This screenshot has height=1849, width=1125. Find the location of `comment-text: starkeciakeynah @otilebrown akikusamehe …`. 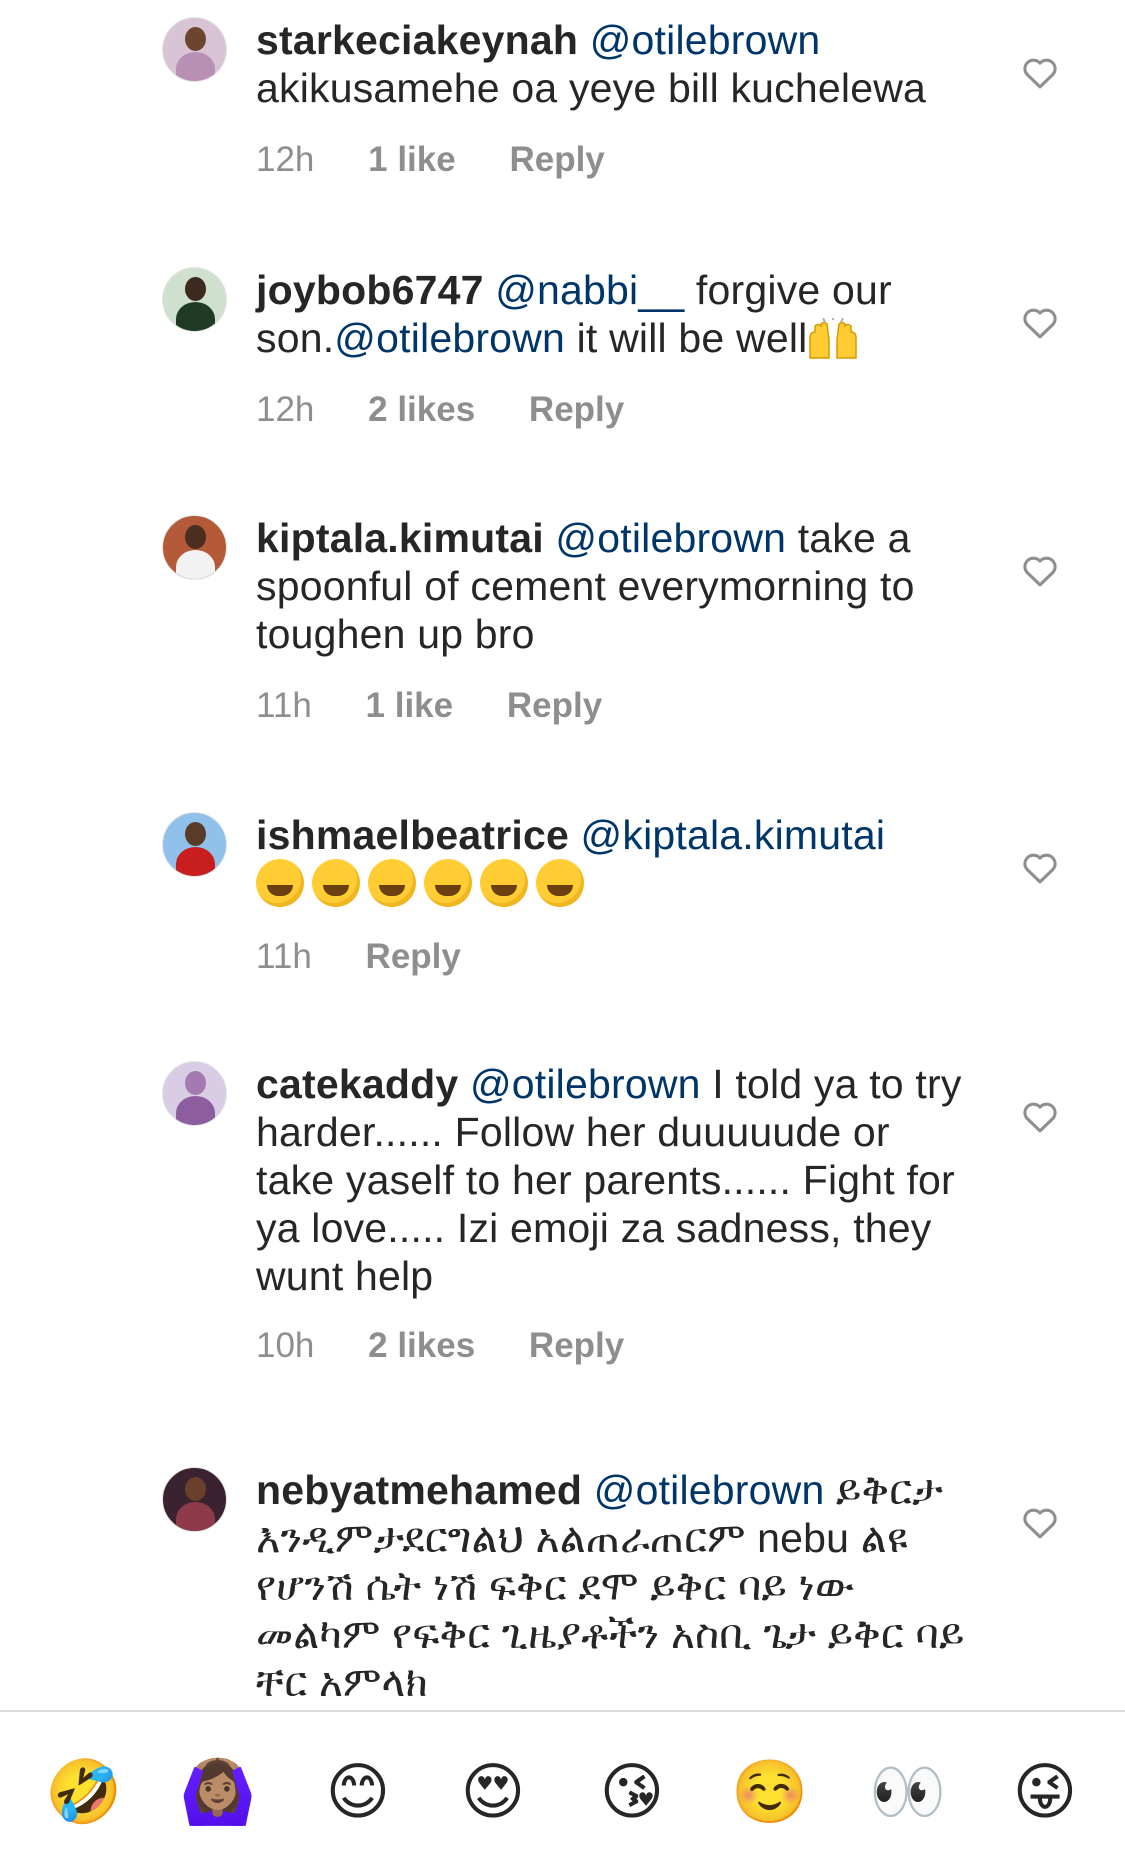

comment-text: starkeciakeynah @otilebrown akikusamehe … is located at coordinates (616, 64).